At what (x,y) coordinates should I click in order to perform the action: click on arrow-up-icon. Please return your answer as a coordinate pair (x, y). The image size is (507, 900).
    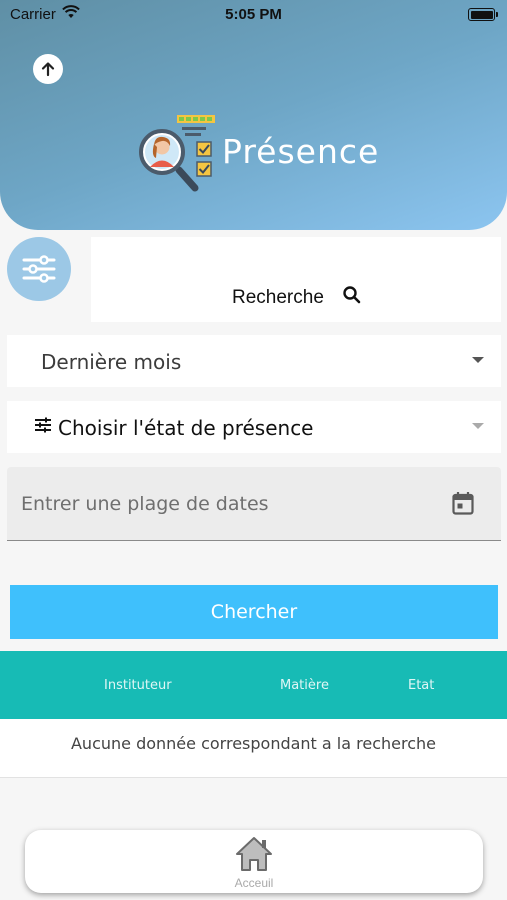
    Looking at the image, I should click on (48, 69).